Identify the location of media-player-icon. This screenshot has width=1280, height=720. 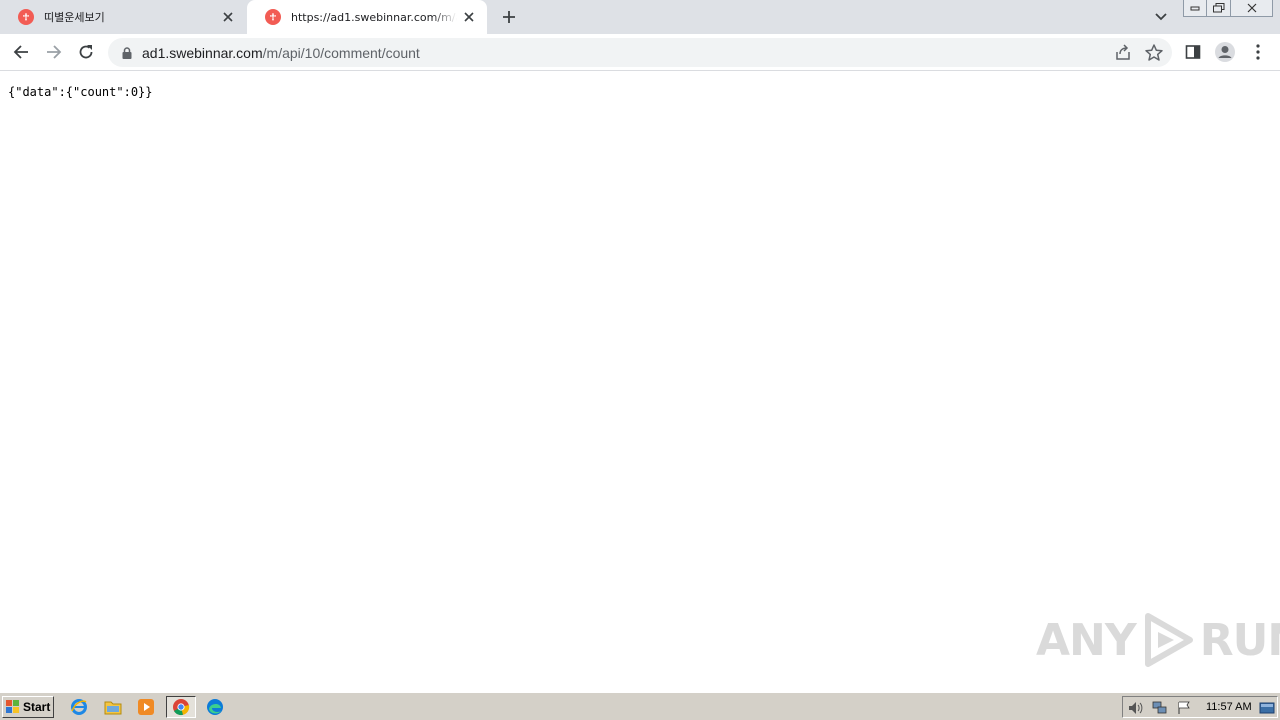
(146, 707).